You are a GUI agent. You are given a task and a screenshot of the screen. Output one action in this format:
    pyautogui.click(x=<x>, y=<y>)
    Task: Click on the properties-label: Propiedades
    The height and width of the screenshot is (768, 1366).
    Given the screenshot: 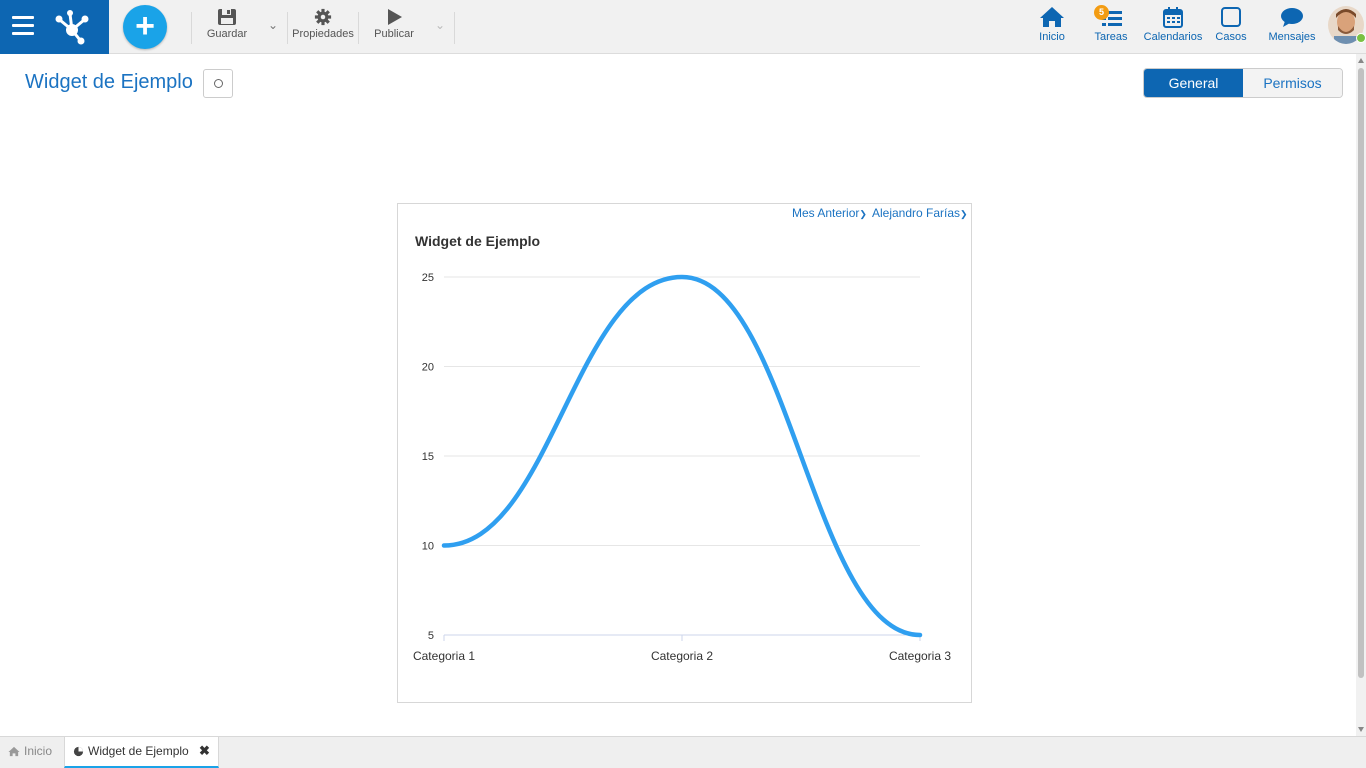 What is the action you would take?
    pyautogui.click(x=323, y=34)
    